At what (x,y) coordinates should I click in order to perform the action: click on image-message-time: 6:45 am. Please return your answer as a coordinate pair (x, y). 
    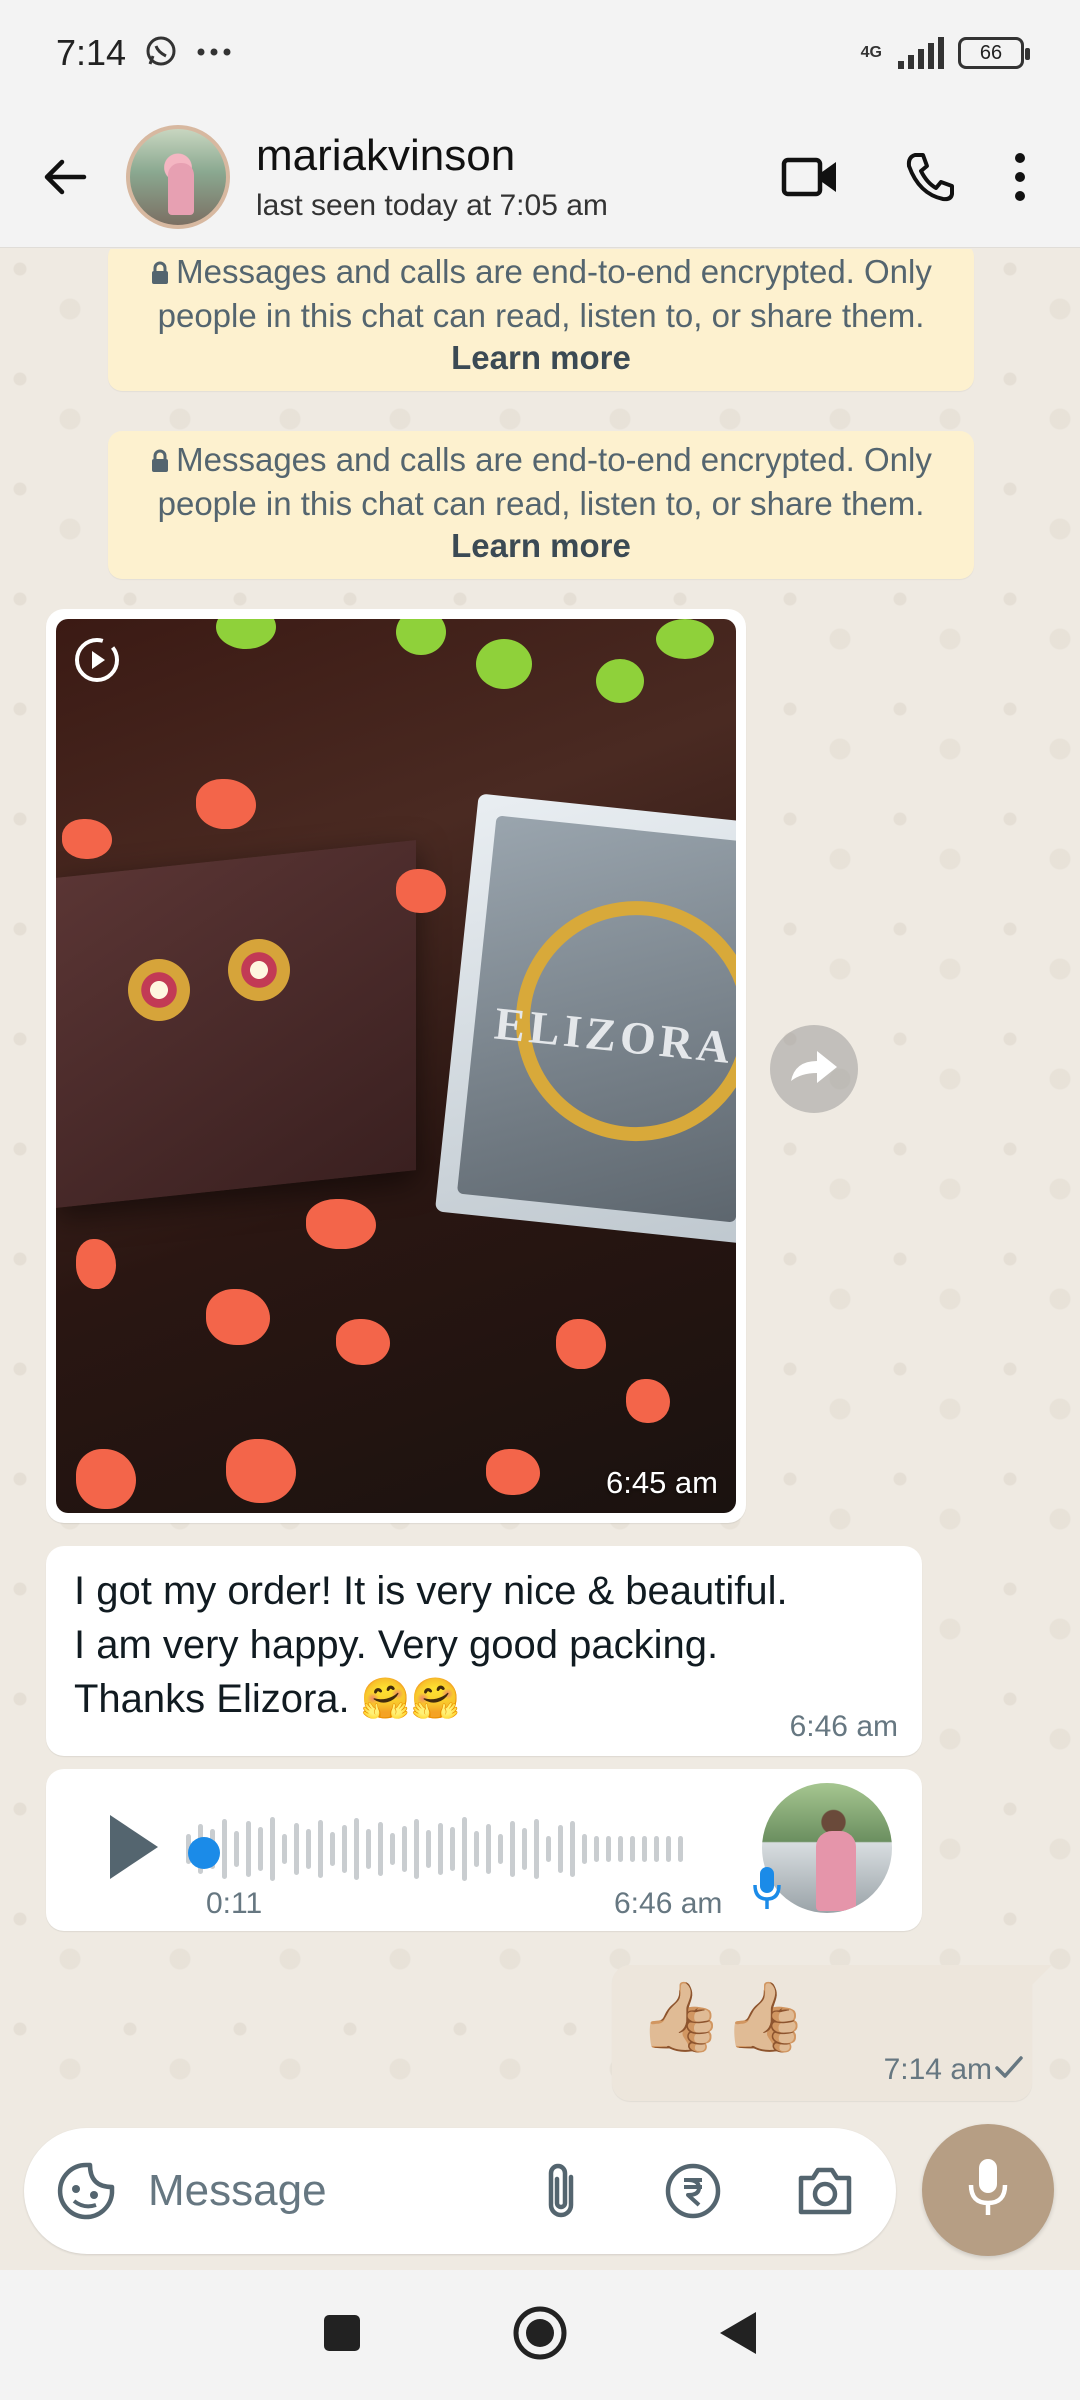
    Looking at the image, I should click on (661, 1482).